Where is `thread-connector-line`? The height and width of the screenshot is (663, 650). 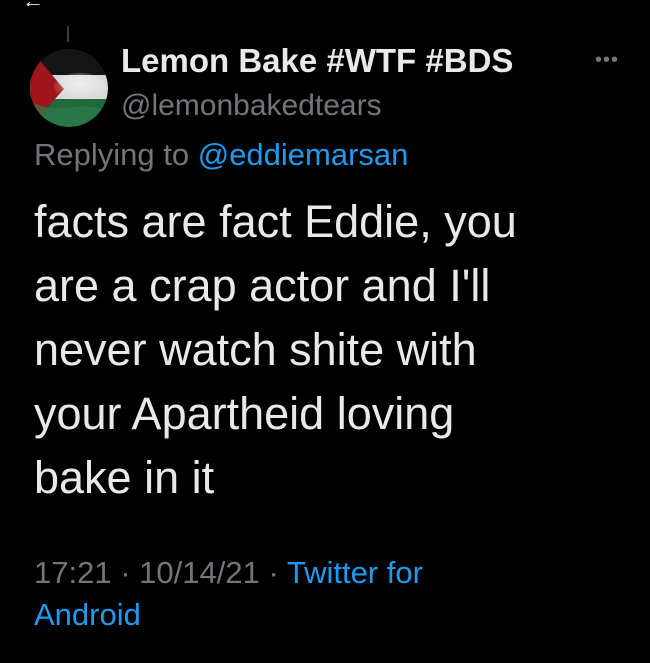 thread-connector-line is located at coordinates (68, 34).